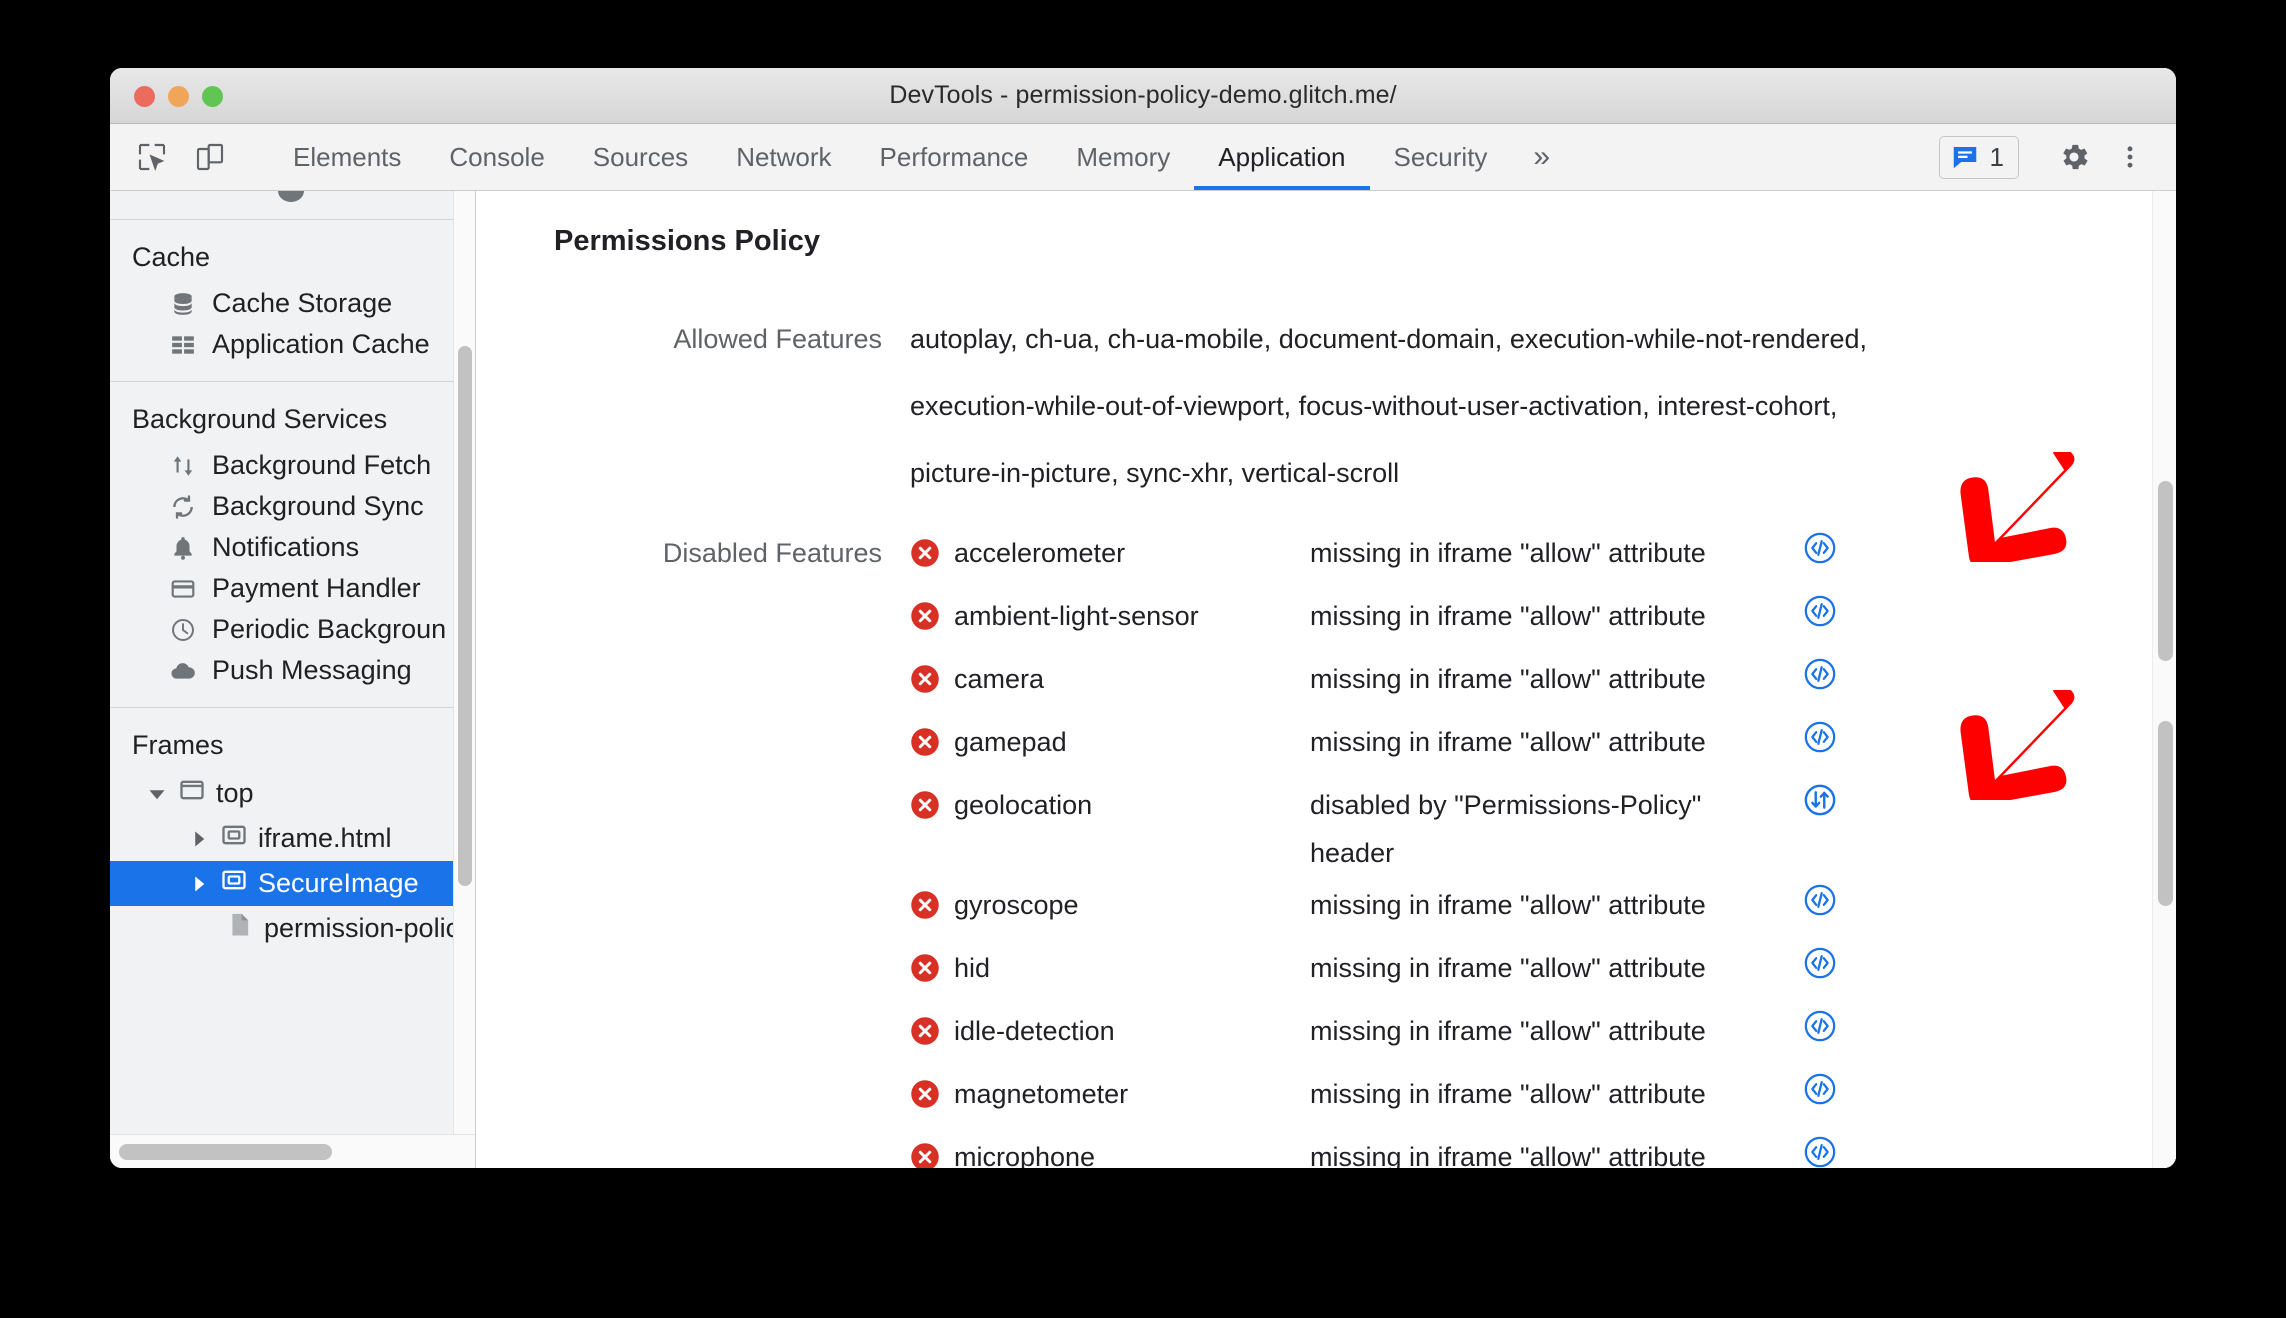 This screenshot has height=1318, width=2286. What do you see at coordinates (183, 671) in the screenshot?
I see `cloud-icon` at bounding box center [183, 671].